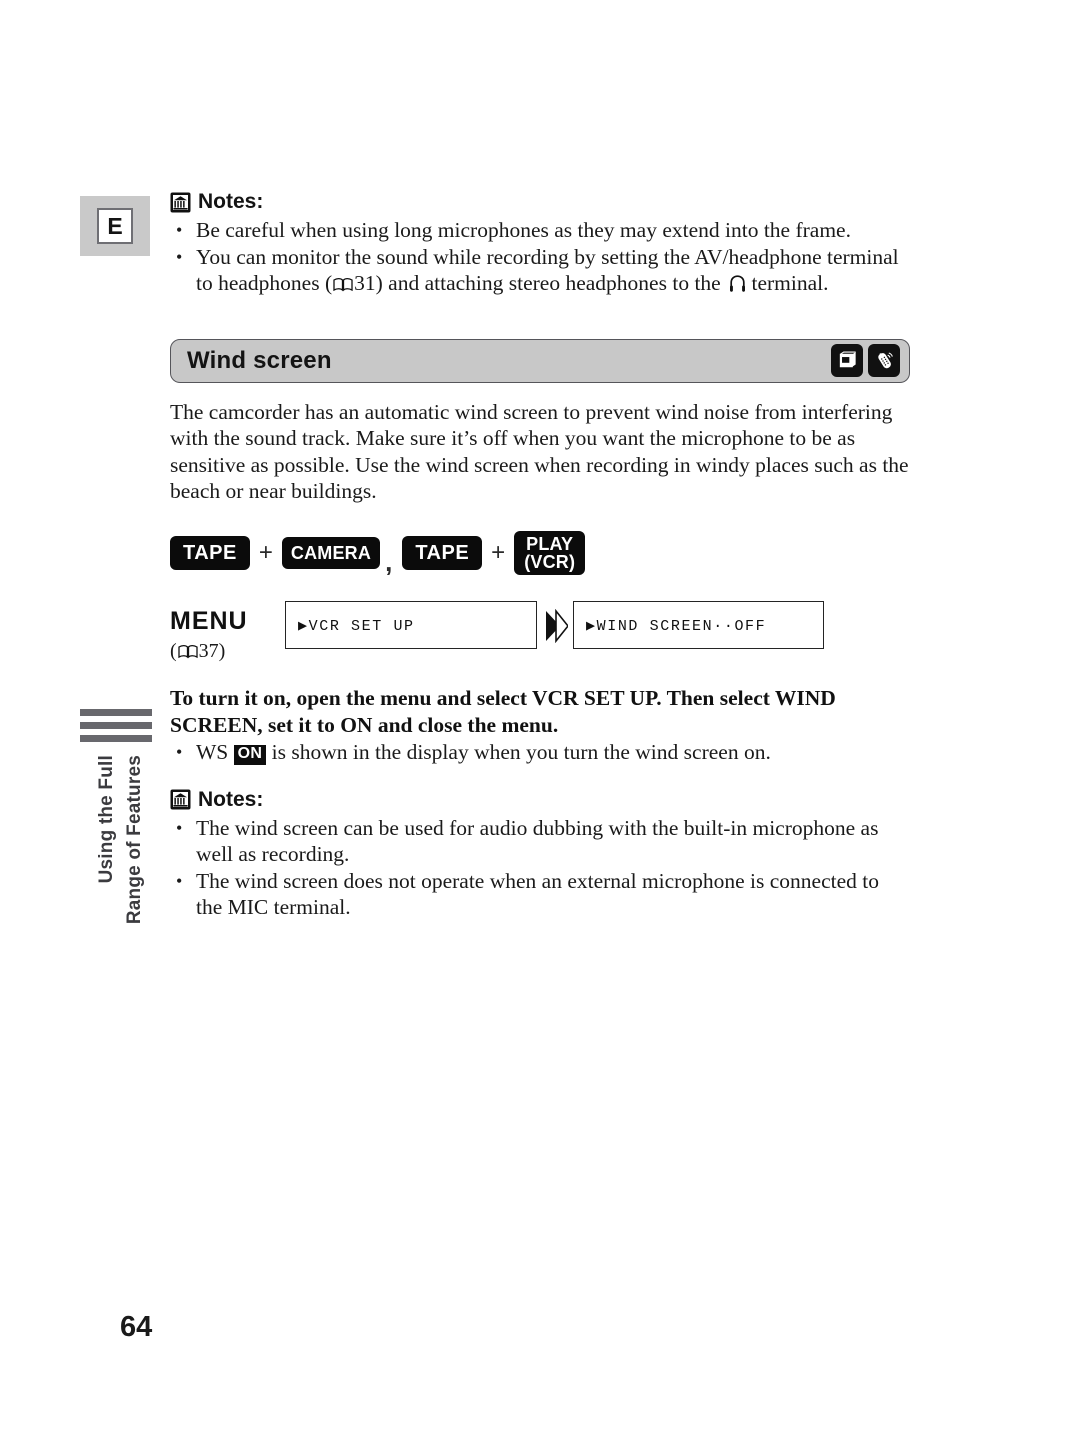 Image resolution: width=1080 pixels, height=1443 pixels. I want to click on menu-label-group: MENU (37), so click(227, 632).